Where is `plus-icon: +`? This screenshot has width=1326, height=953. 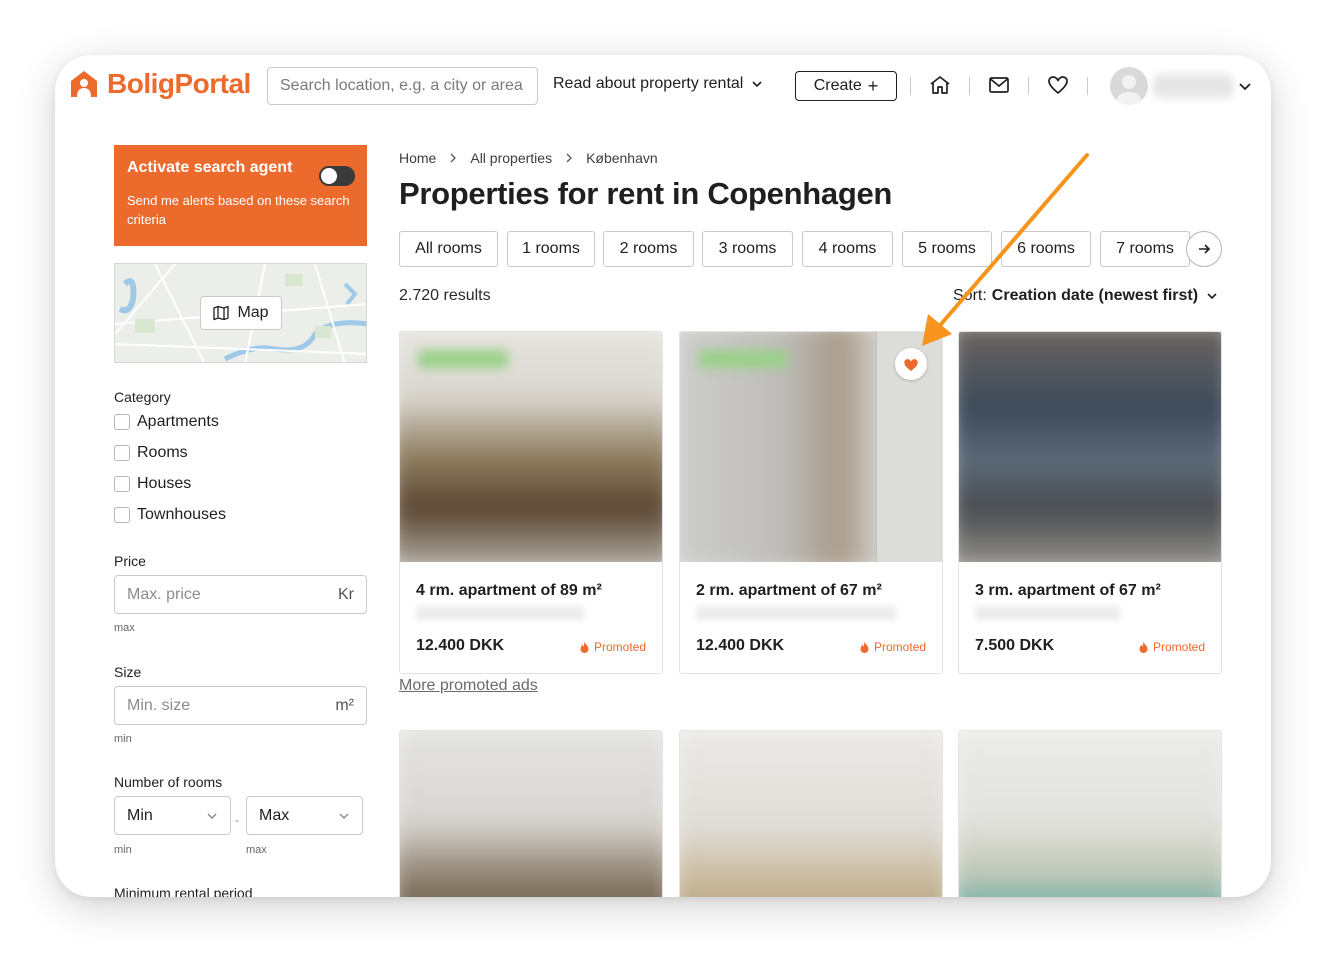 plus-icon: + is located at coordinates (873, 86).